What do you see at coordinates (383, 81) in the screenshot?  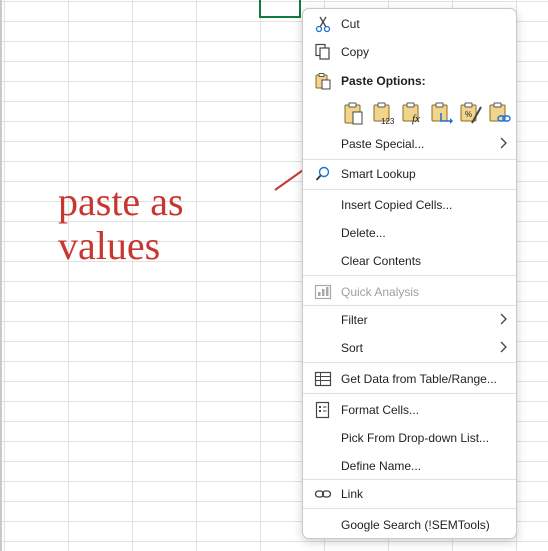 I see `menu-label-paste-options: Paste Options:` at bounding box center [383, 81].